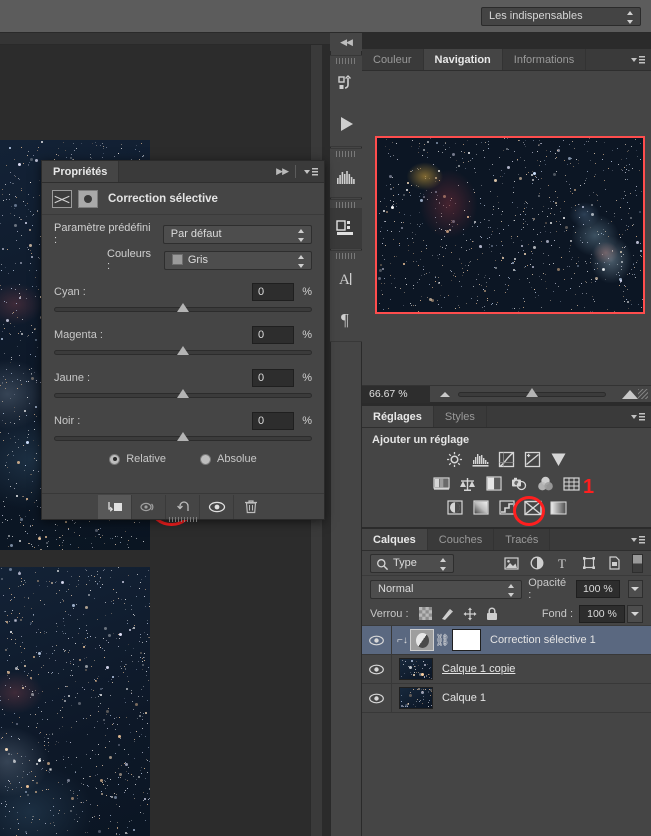 This screenshot has width=651, height=836. I want to click on properties-panel-icon, so click(346, 228).